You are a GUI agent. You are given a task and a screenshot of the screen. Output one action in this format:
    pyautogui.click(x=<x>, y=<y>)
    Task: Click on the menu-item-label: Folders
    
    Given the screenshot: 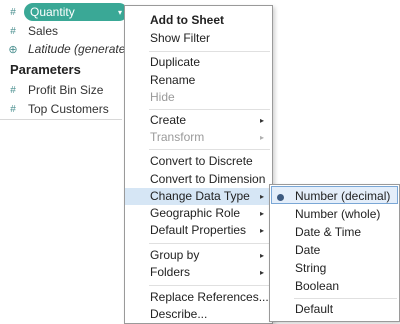 What is the action you would take?
    pyautogui.click(x=170, y=272)
    